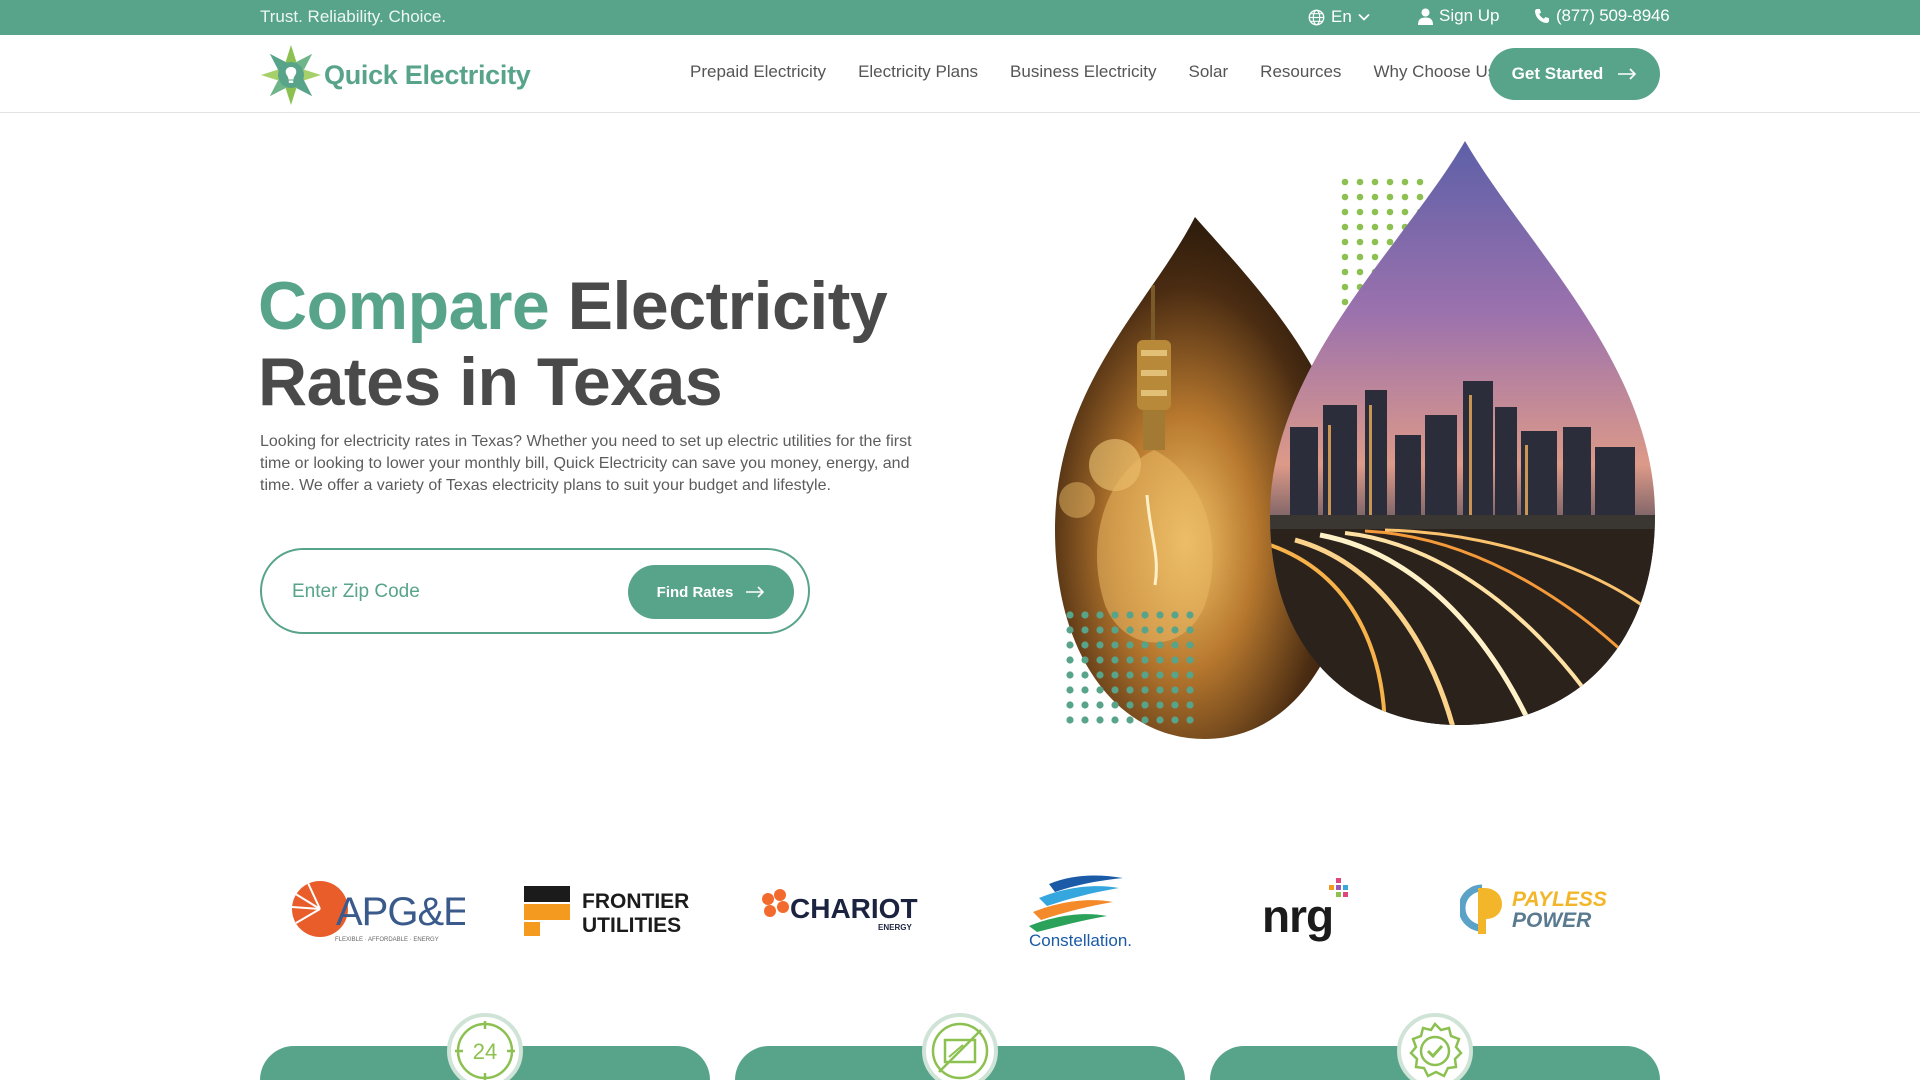  I want to click on hero-title: Compare Electricity Rates in Texas, so click(598, 344).